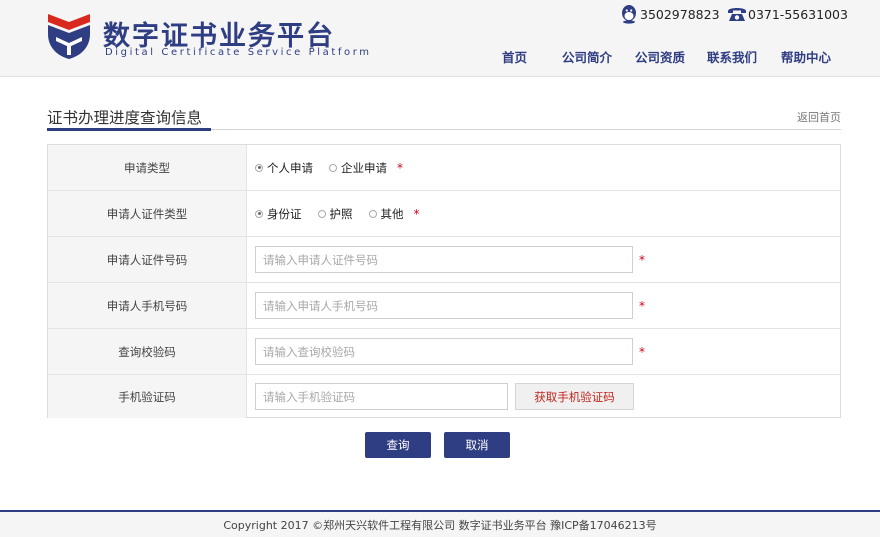  I want to click on form-row-id-number: 申请人证件号码 *, so click(444, 260).